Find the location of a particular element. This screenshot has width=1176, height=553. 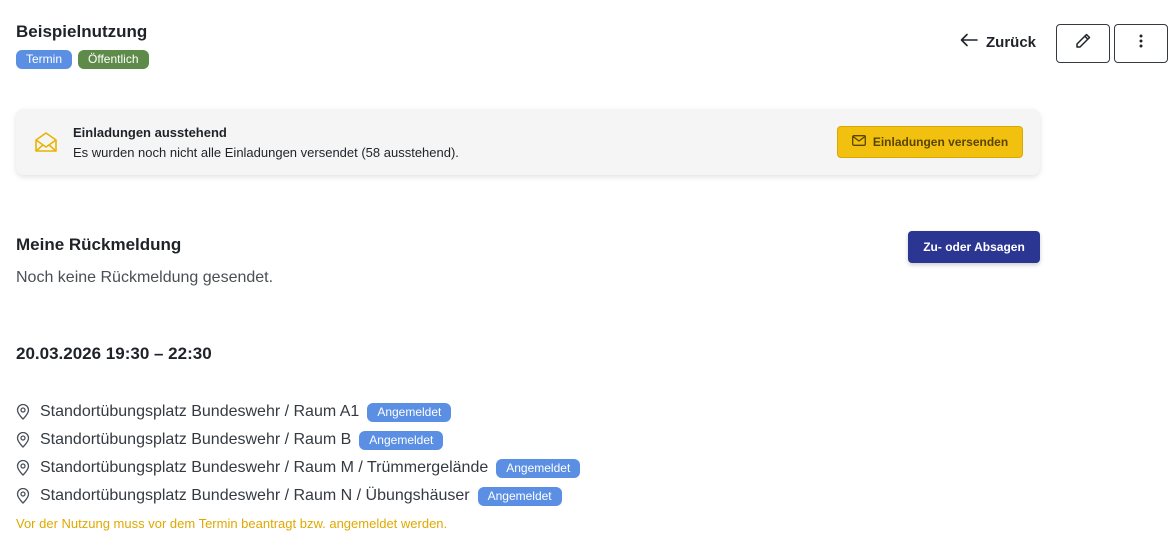

back-label: Zurück is located at coordinates (1011, 42).